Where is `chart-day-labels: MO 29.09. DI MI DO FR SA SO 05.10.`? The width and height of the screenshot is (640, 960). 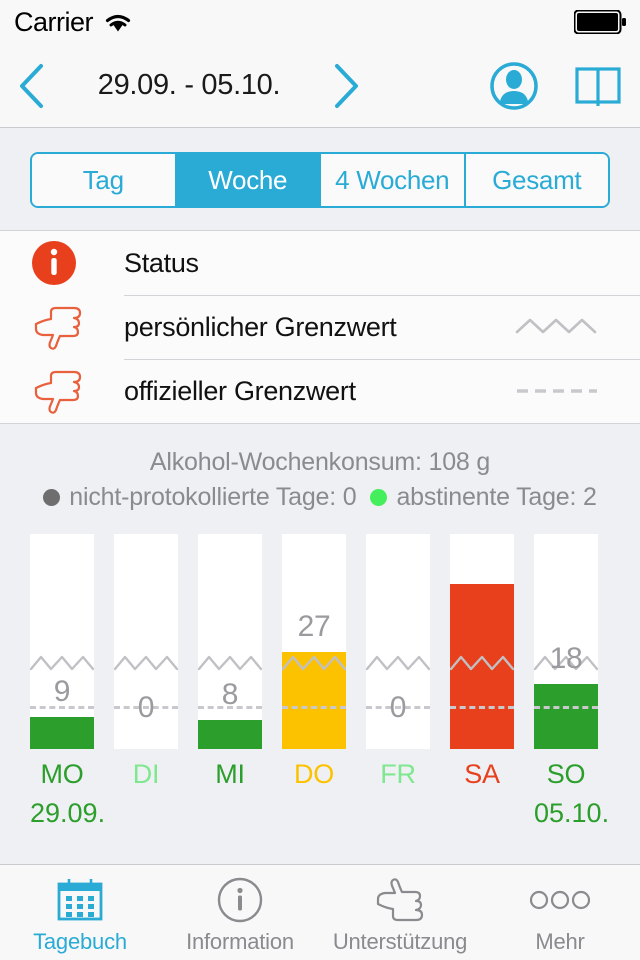
chart-day-labels: MO 29.09. DI MI DO FR SA SO 05.10. is located at coordinates (320, 794).